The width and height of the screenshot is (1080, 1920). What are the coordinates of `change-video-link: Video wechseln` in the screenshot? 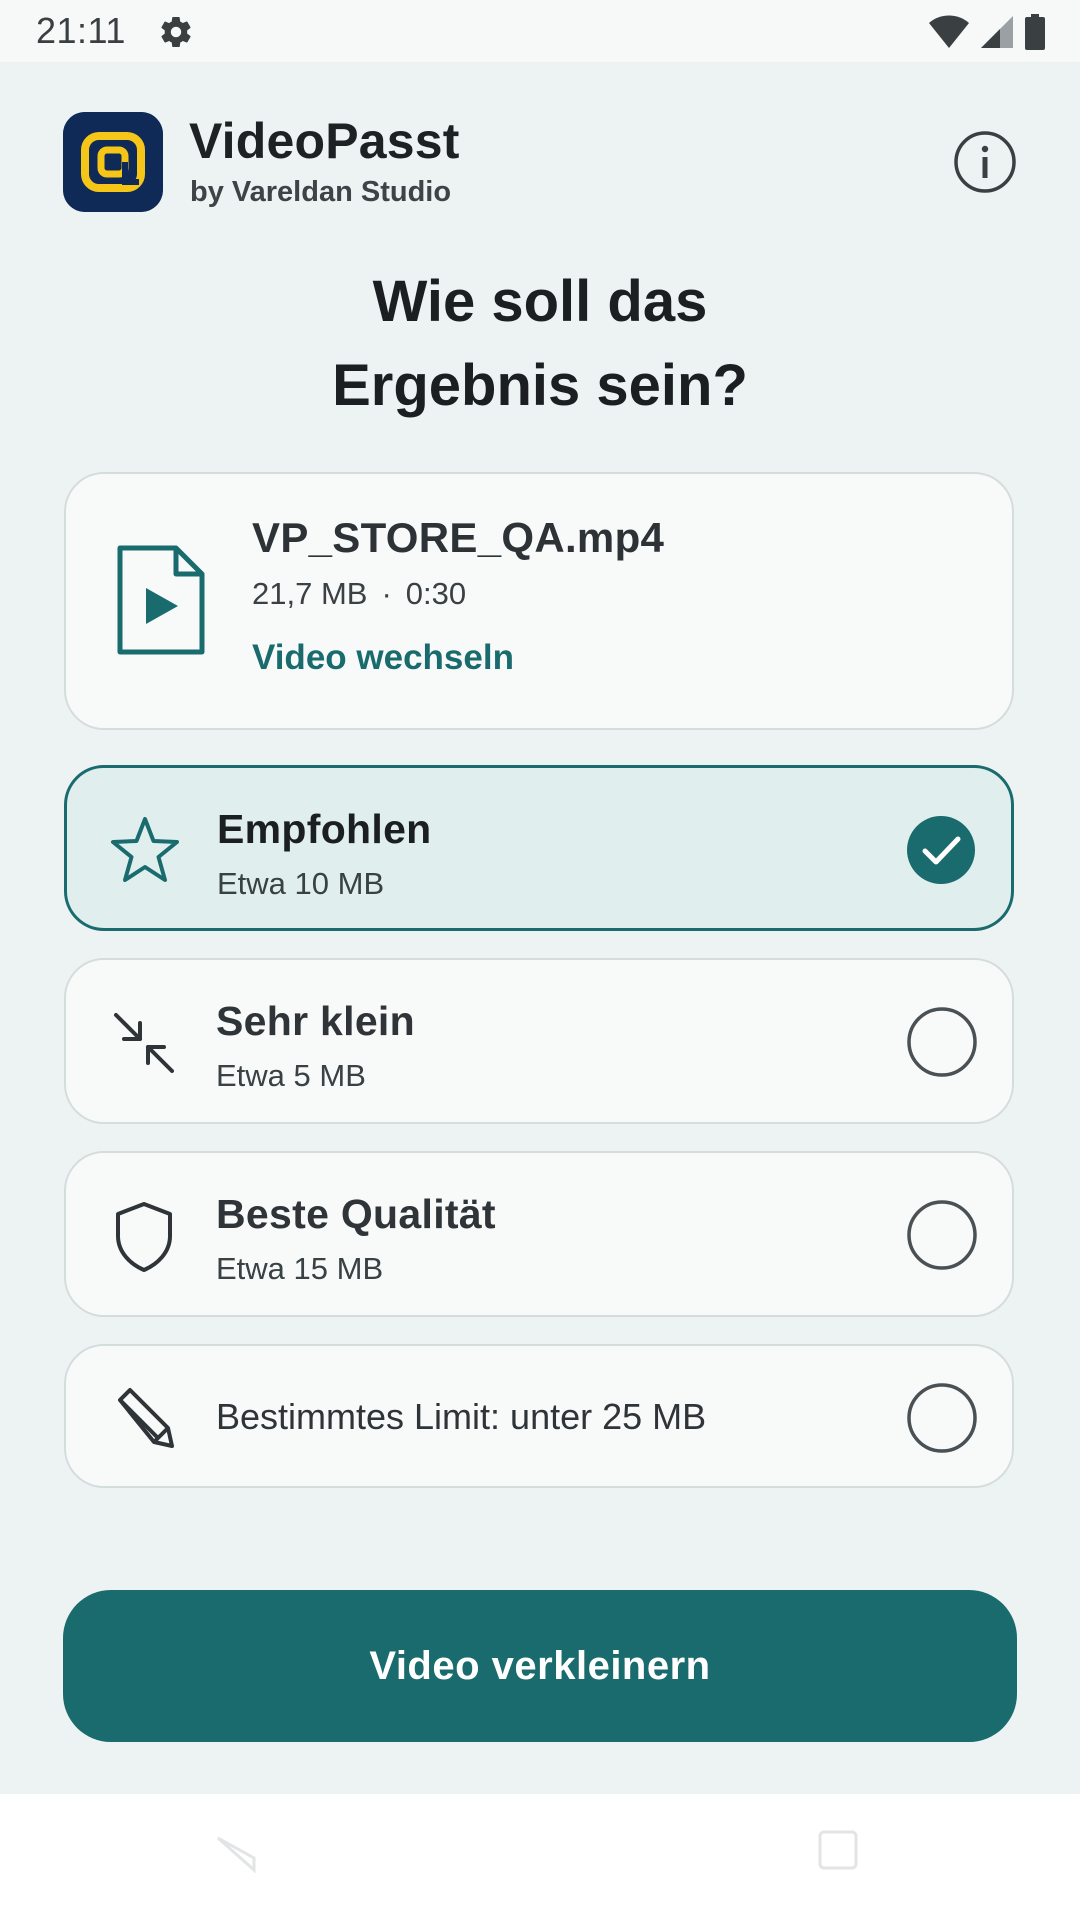 It's located at (383, 658).